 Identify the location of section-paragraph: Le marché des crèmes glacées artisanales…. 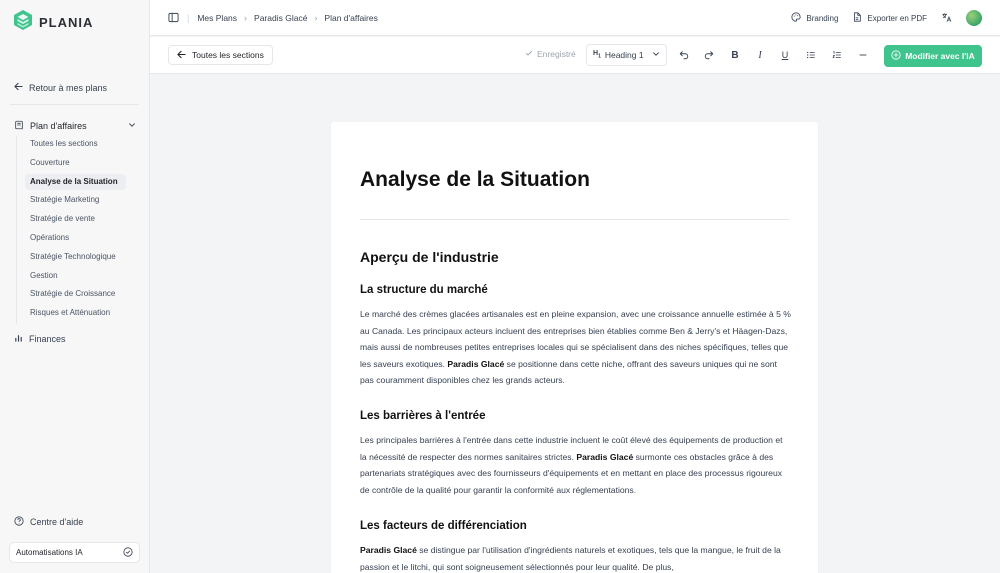
(575, 347).